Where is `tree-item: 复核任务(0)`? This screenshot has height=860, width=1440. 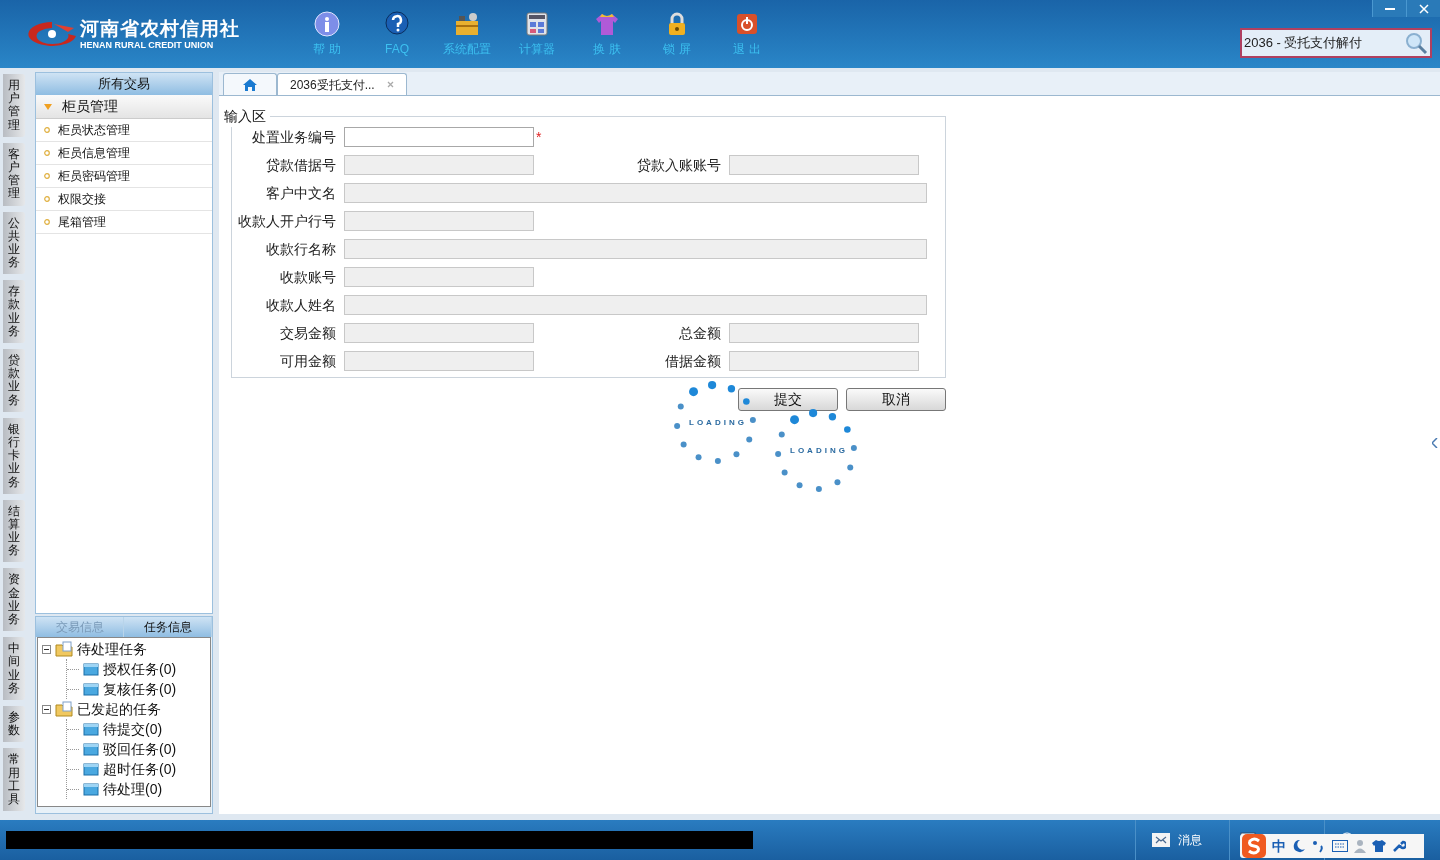
tree-item: 复核任务(0) is located at coordinates (140, 689).